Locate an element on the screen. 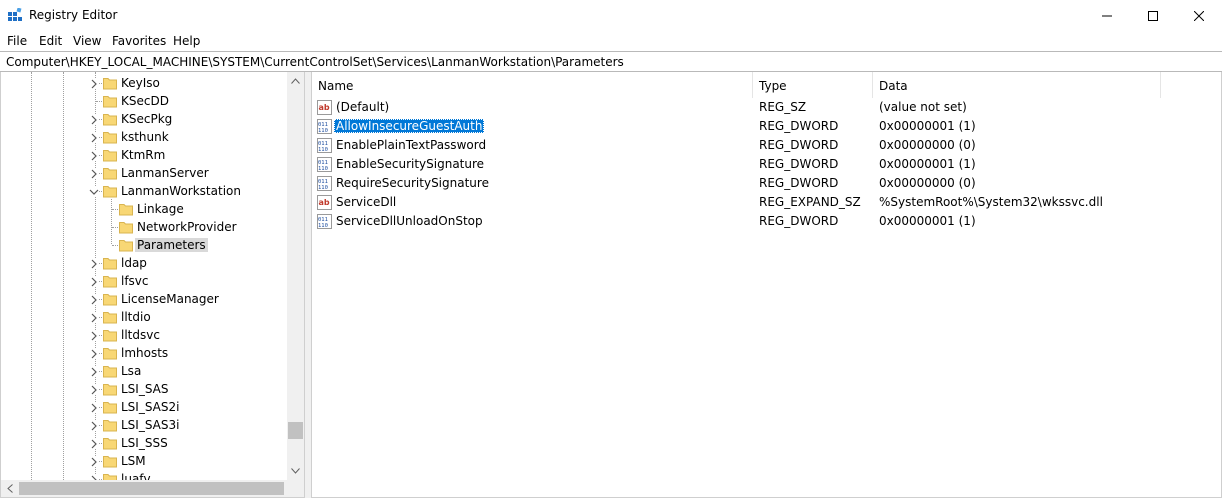 Image resolution: width=1222 pixels, height=498 pixels. tree-item: lltdio is located at coordinates (144, 317).